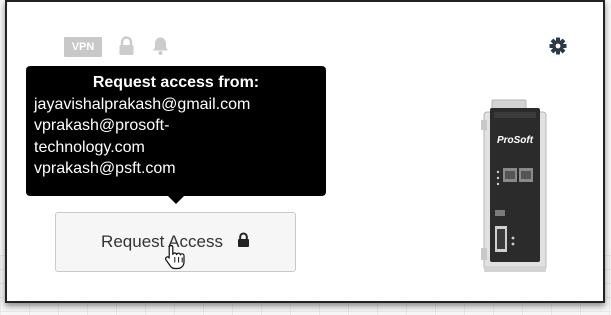  What do you see at coordinates (515, 140) in the screenshot?
I see `device-brand: ProSoft` at bounding box center [515, 140].